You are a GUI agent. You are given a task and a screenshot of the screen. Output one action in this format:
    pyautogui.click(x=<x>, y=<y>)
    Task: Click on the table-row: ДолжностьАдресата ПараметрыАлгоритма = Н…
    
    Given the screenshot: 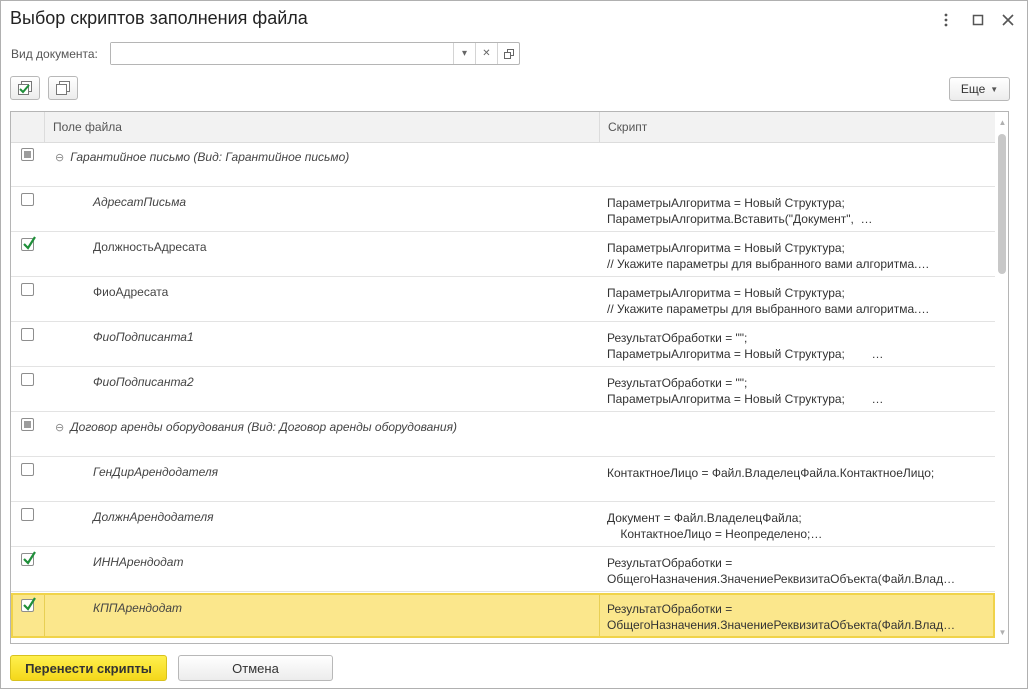 What is the action you would take?
    pyautogui.click(x=503, y=254)
    